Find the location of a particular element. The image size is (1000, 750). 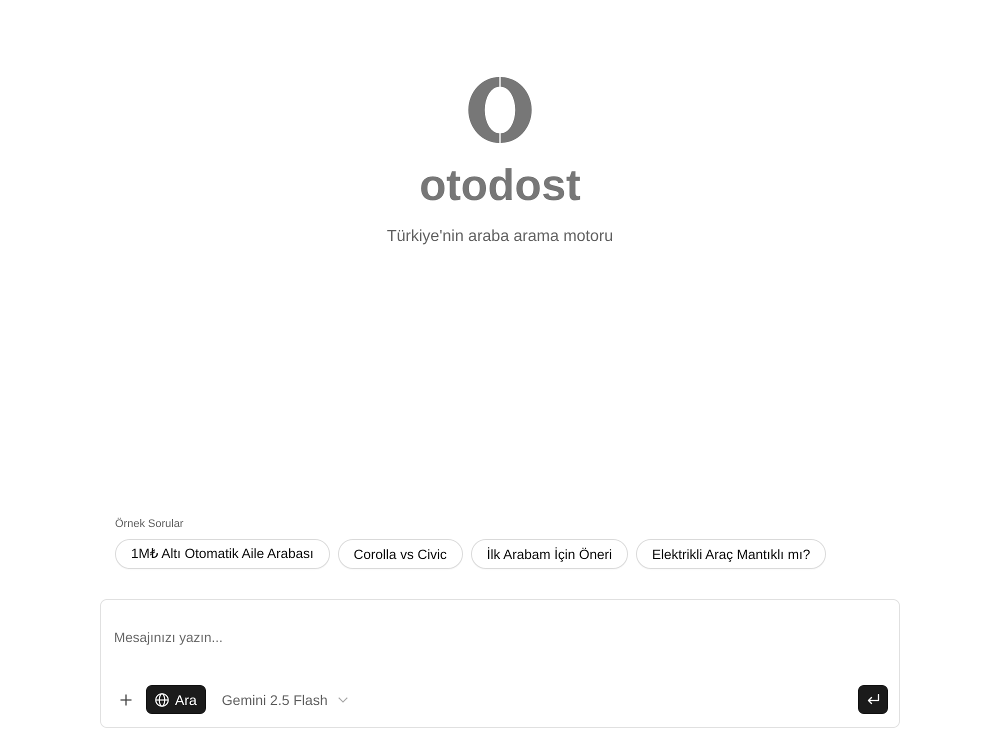

send-button is located at coordinates (873, 699).